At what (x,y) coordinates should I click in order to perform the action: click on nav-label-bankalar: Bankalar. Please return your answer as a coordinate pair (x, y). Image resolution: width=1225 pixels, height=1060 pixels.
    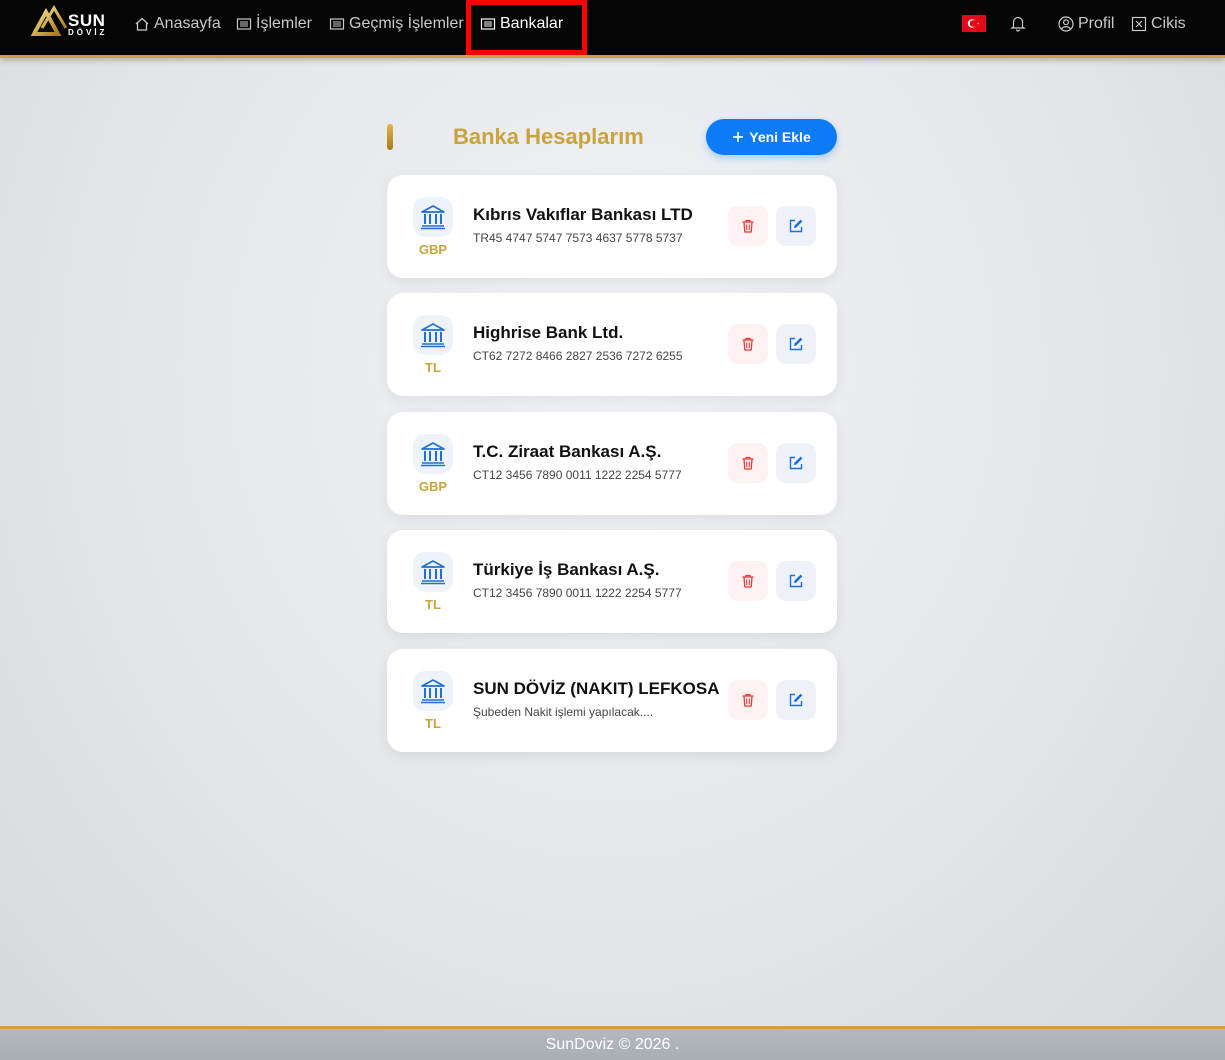
    Looking at the image, I should click on (532, 23).